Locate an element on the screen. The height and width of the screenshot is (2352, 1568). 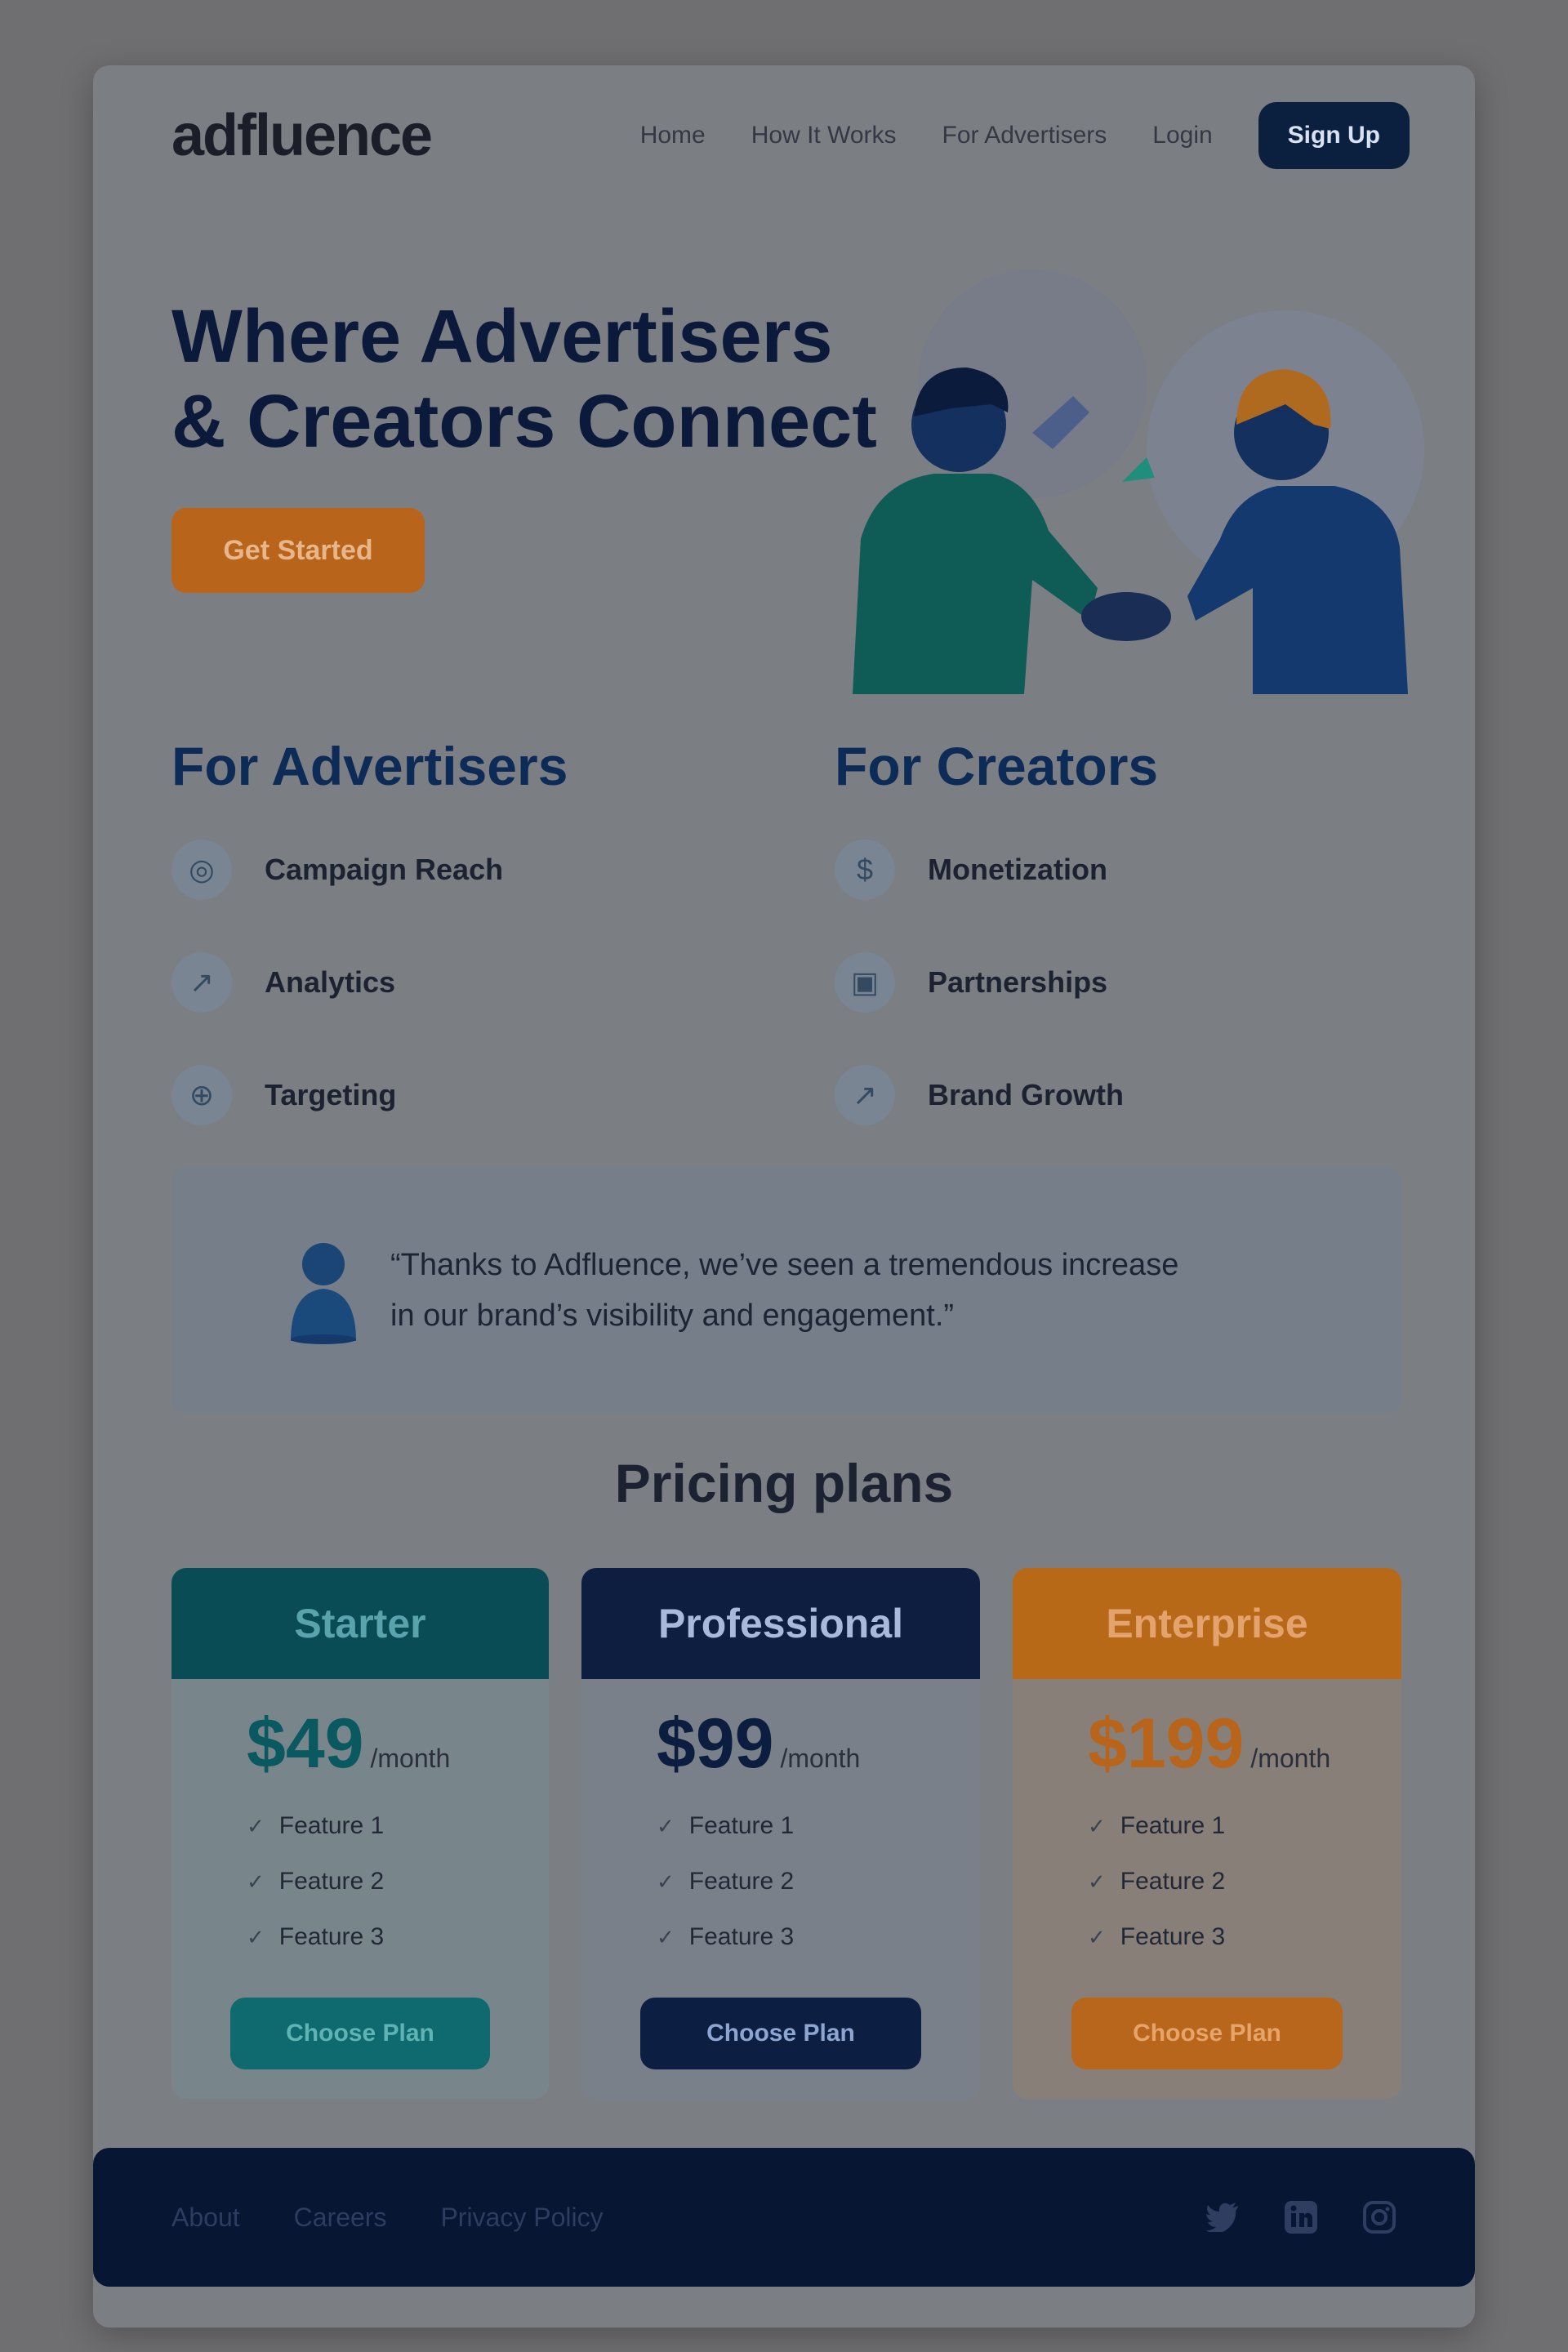
hero-title-line-2: & Creators Connect is located at coordinates (524, 421).